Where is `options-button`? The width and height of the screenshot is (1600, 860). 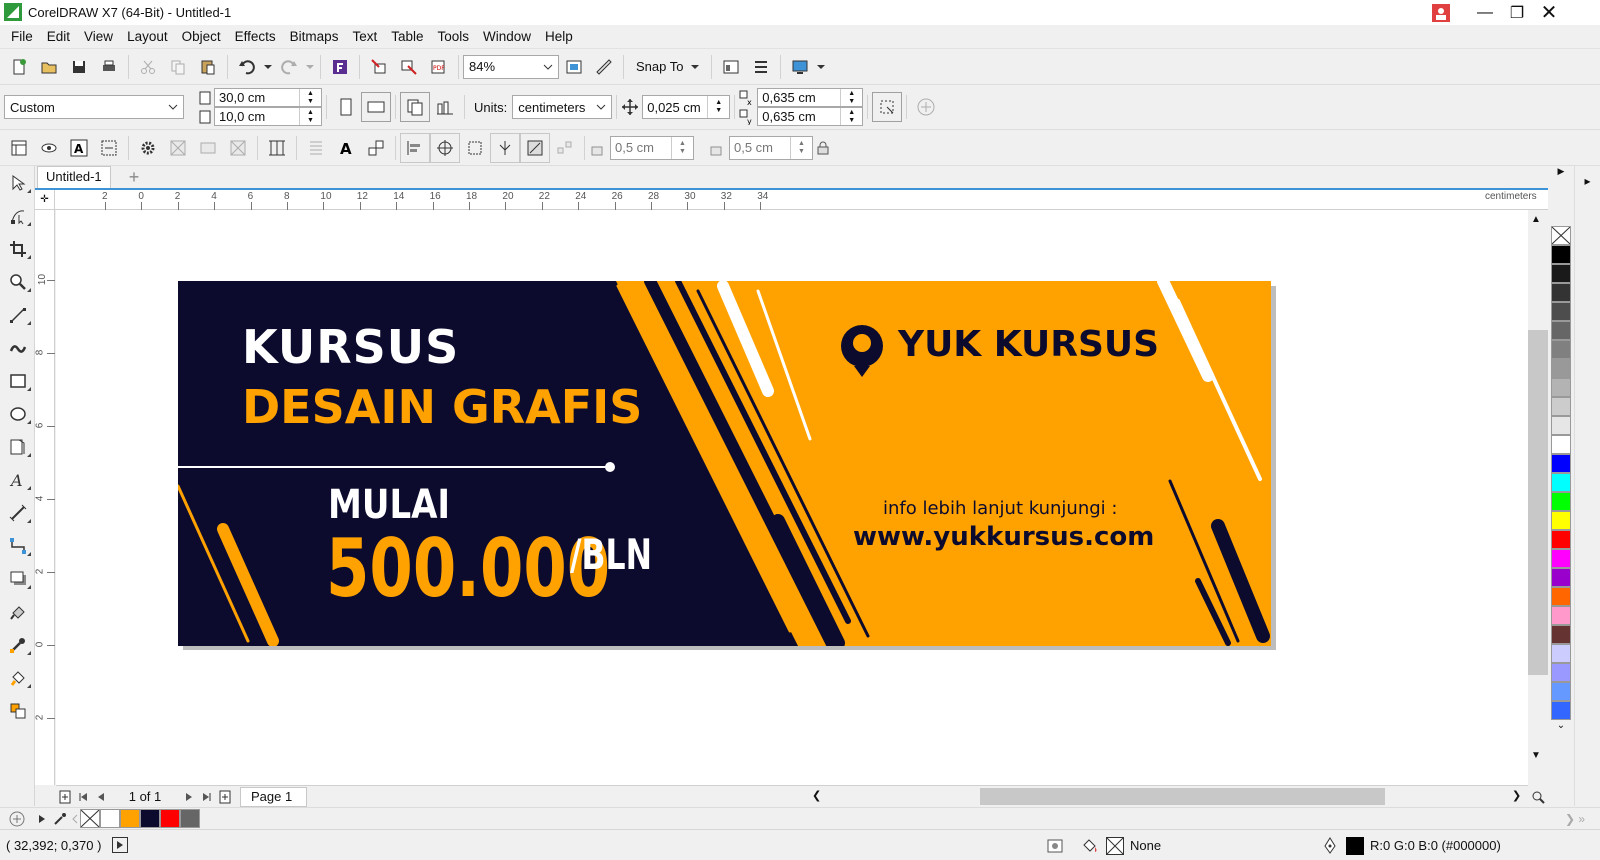 options-button is located at coordinates (761, 67).